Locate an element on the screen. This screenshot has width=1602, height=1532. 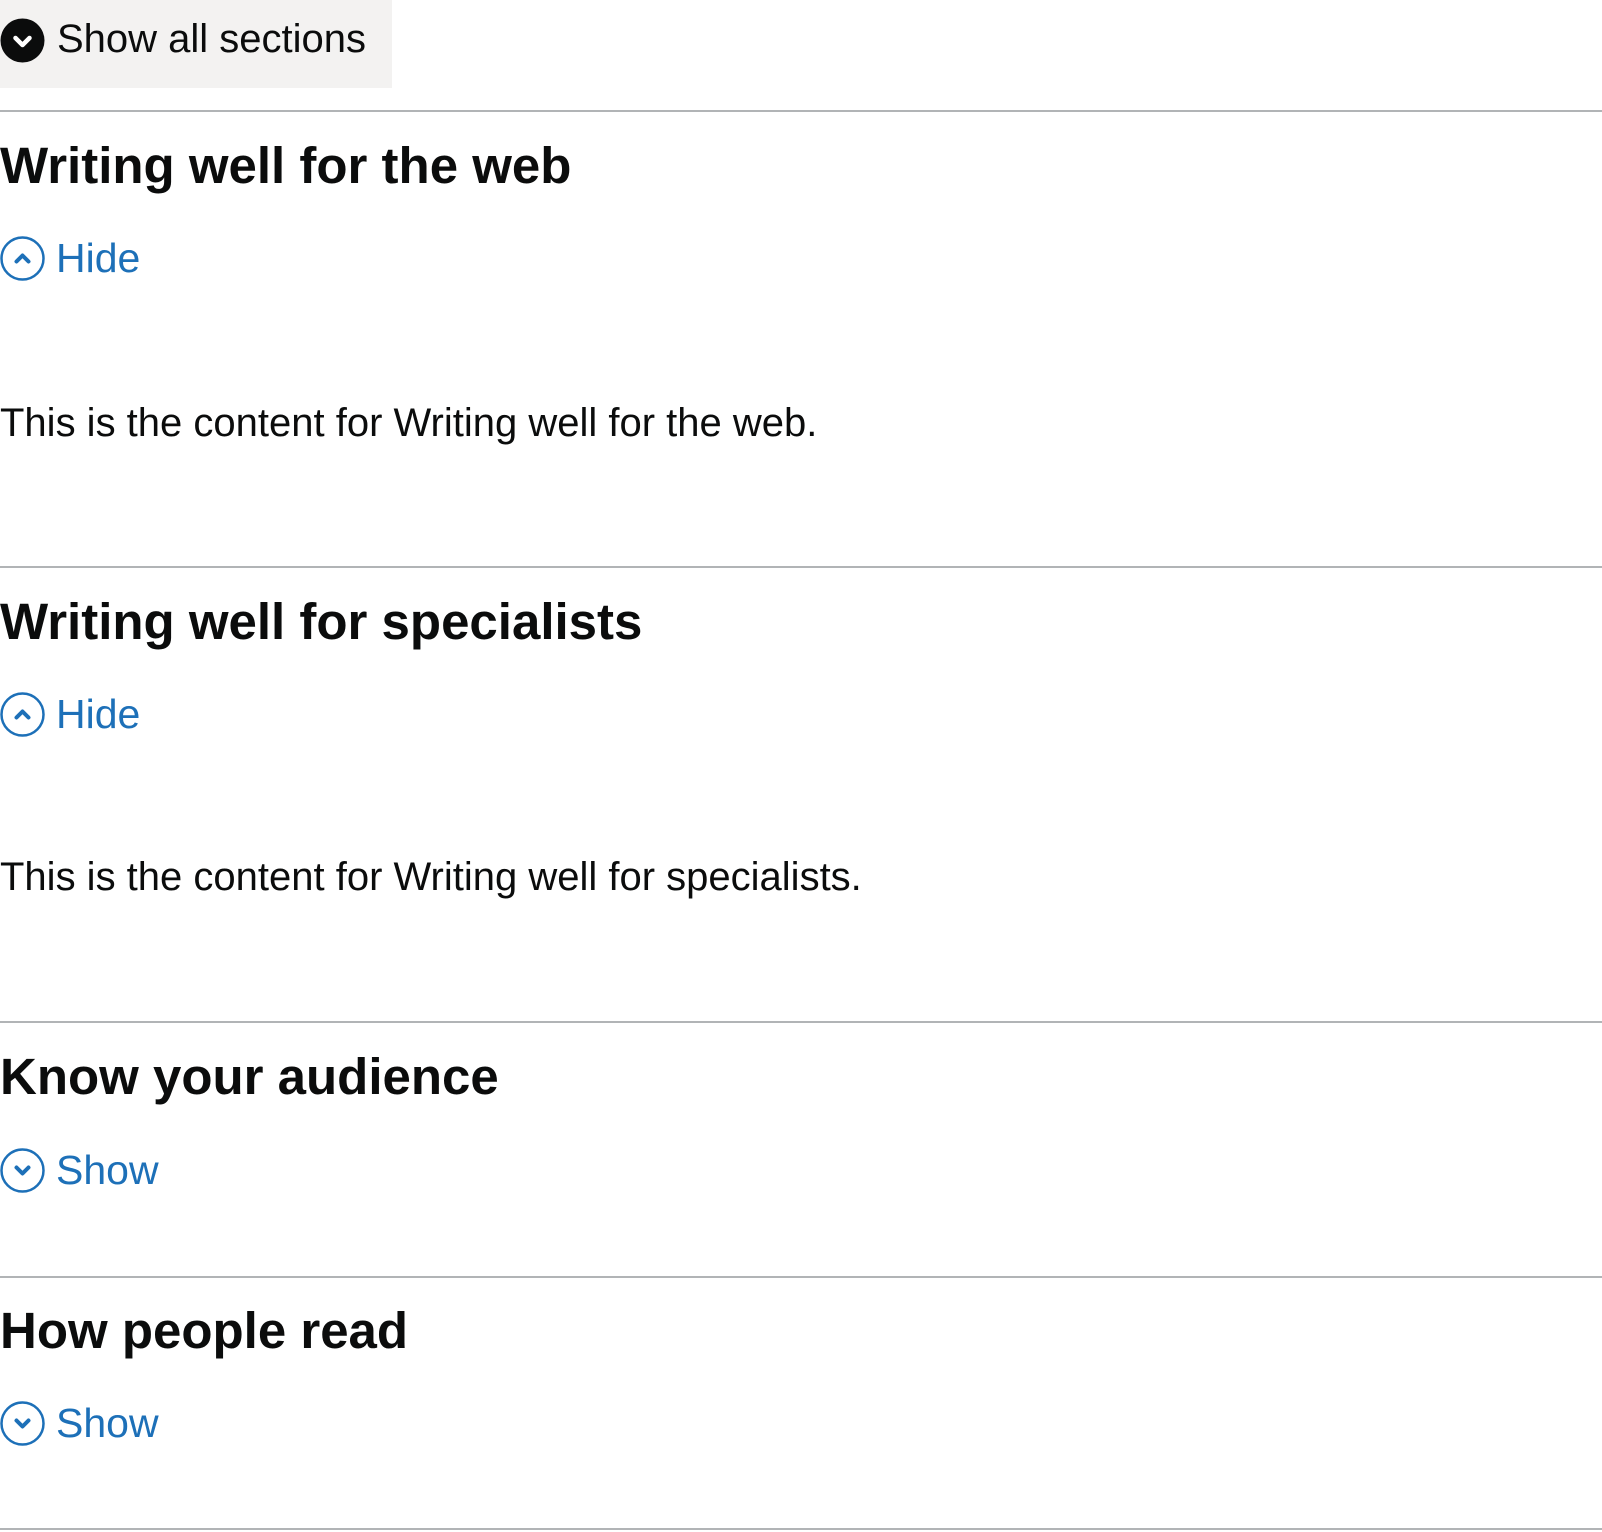
section-heading-writing-for-specialists: Writing well for specialists is located at coordinates (321, 622).